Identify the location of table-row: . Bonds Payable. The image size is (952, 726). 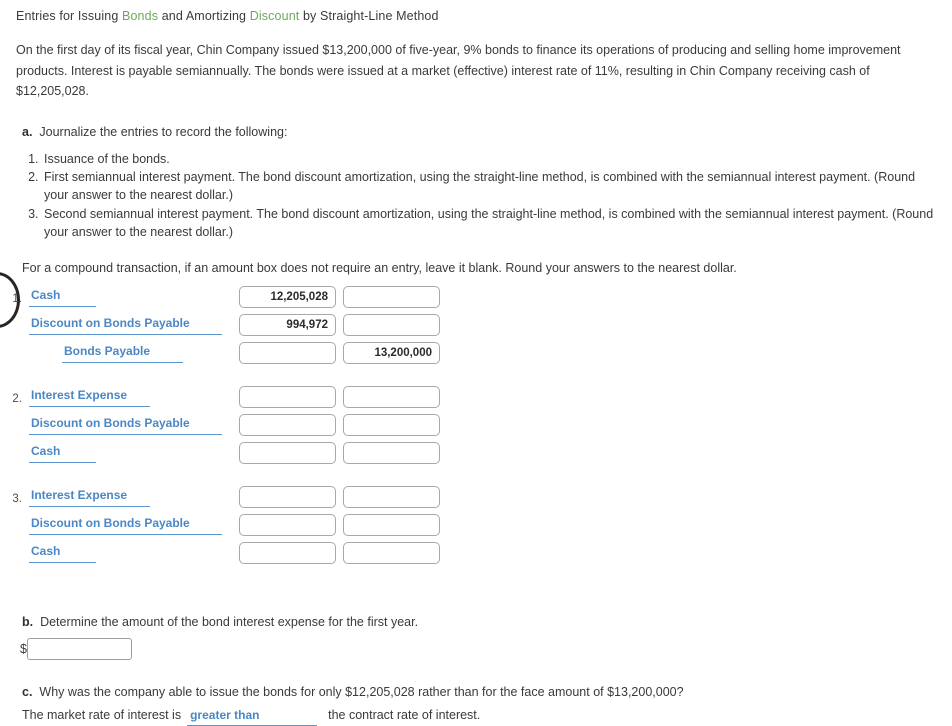
(476, 355).